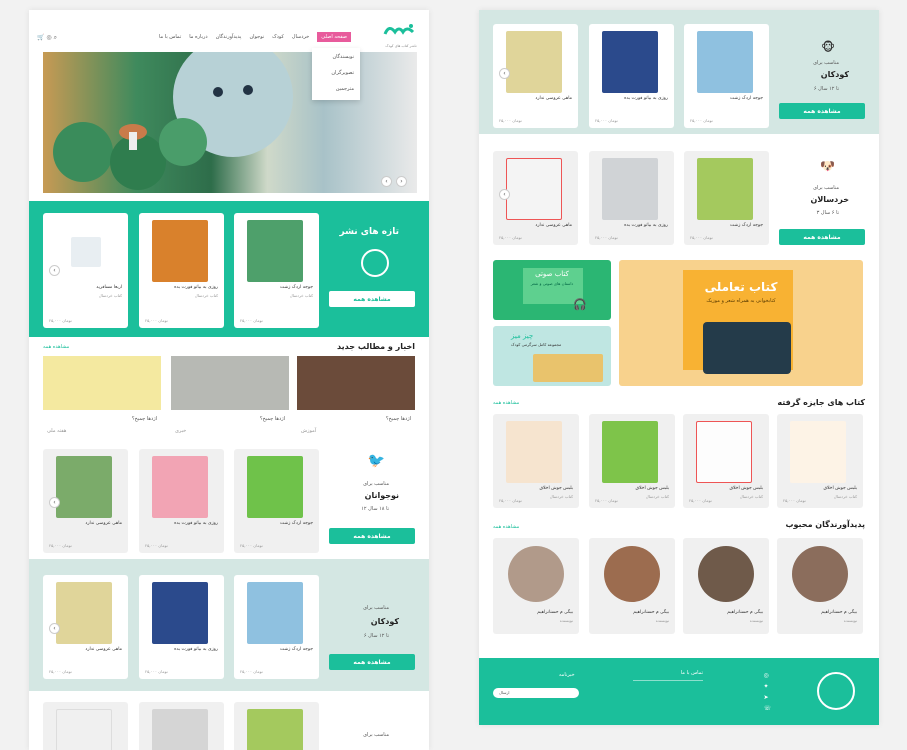  I want to click on telegram-icon: ➤, so click(767, 697).